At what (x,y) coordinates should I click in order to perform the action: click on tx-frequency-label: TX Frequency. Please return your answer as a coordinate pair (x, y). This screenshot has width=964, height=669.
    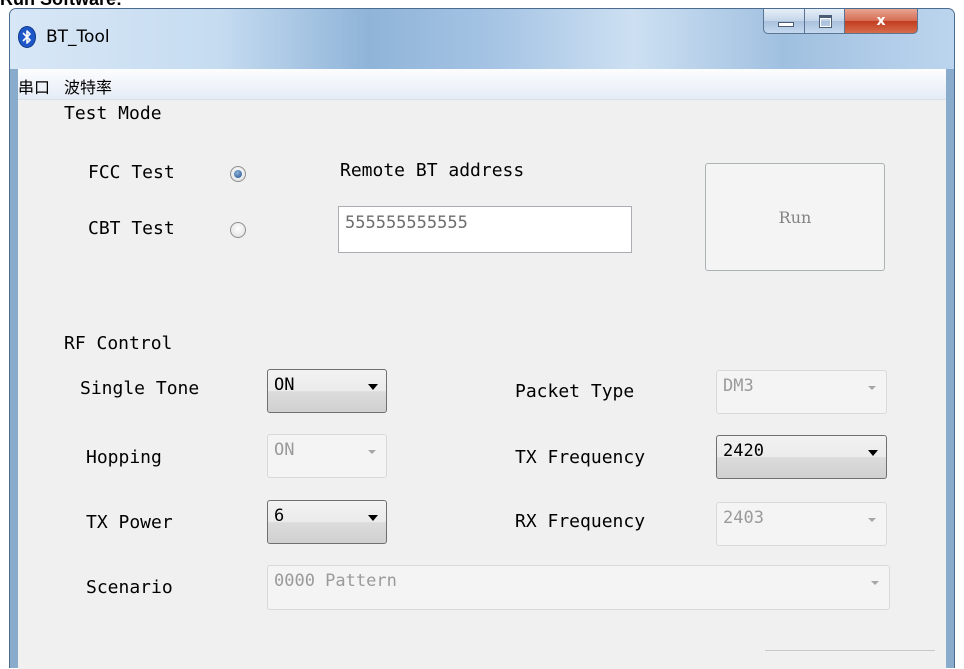
    Looking at the image, I should click on (580, 457).